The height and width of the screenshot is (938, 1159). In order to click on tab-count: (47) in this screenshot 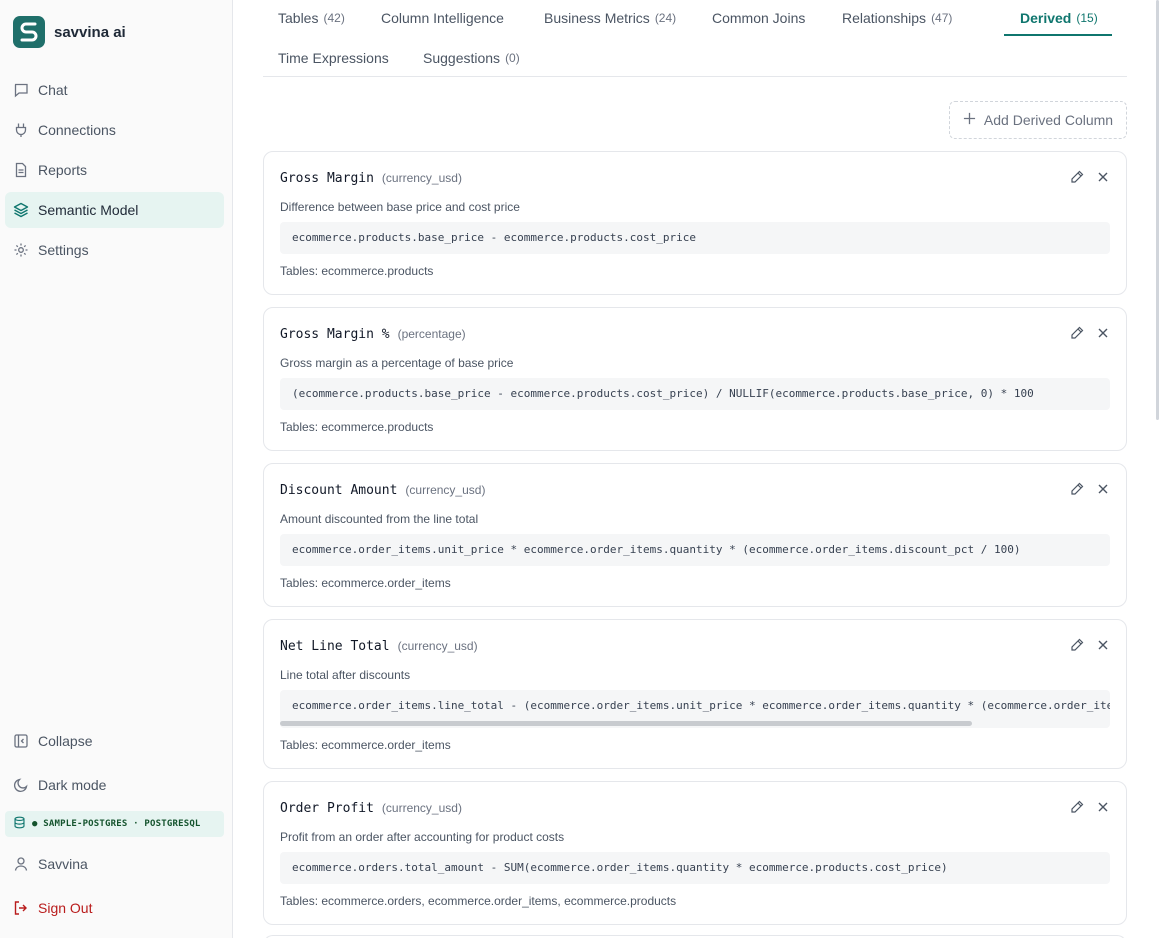, I will do `click(942, 18)`.